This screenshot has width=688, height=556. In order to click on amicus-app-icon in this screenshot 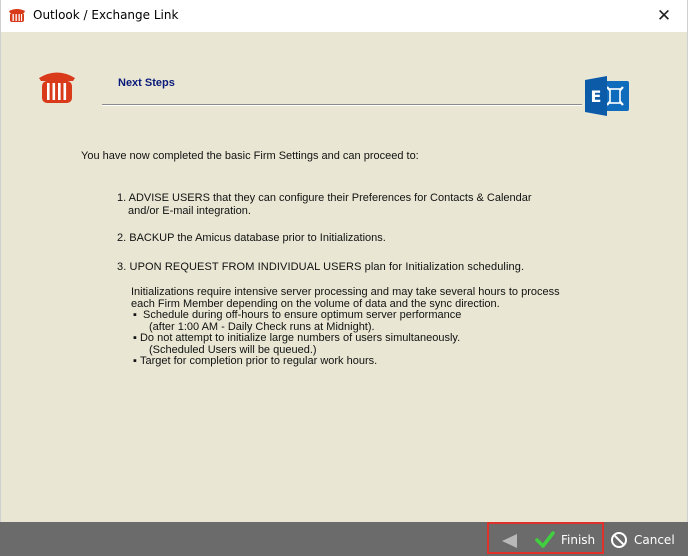, I will do `click(17, 15)`.